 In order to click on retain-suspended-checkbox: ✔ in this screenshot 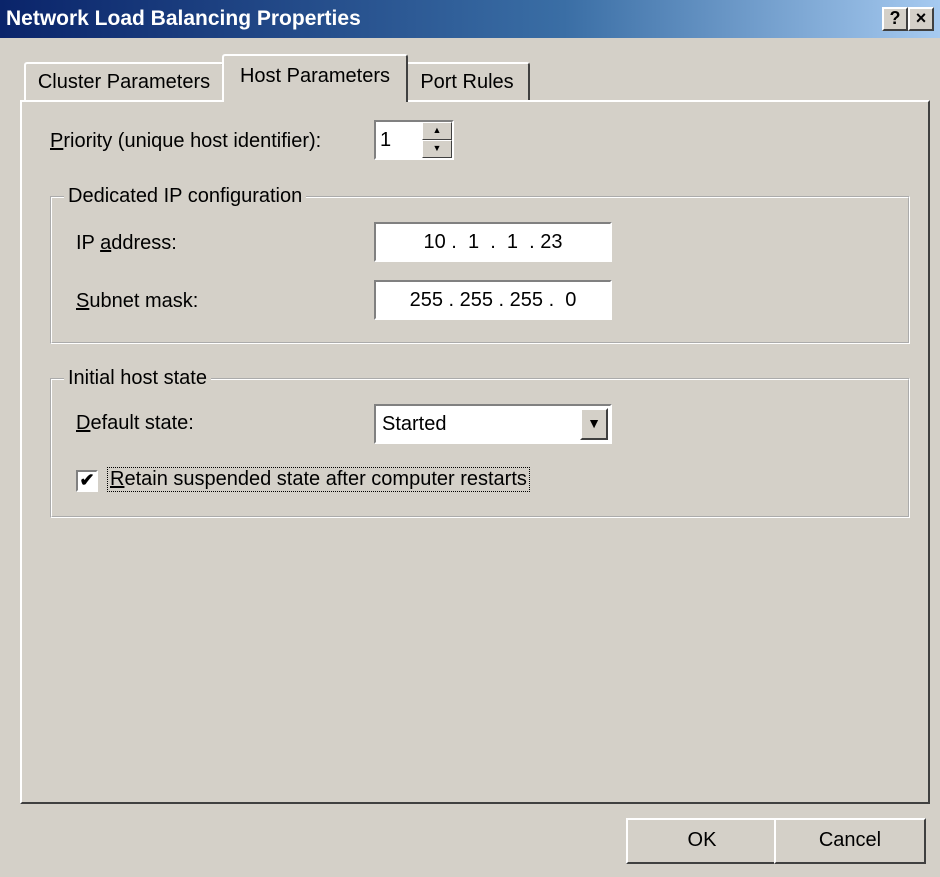, I will do `click(87, 481)`.